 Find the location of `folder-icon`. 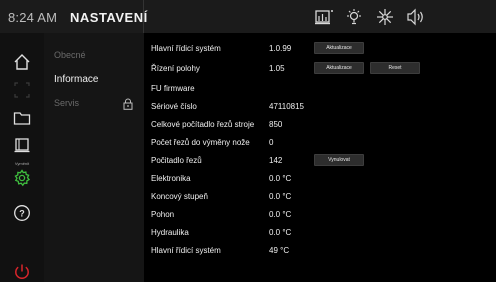

folder-icon is located at coordinates (22, 118).